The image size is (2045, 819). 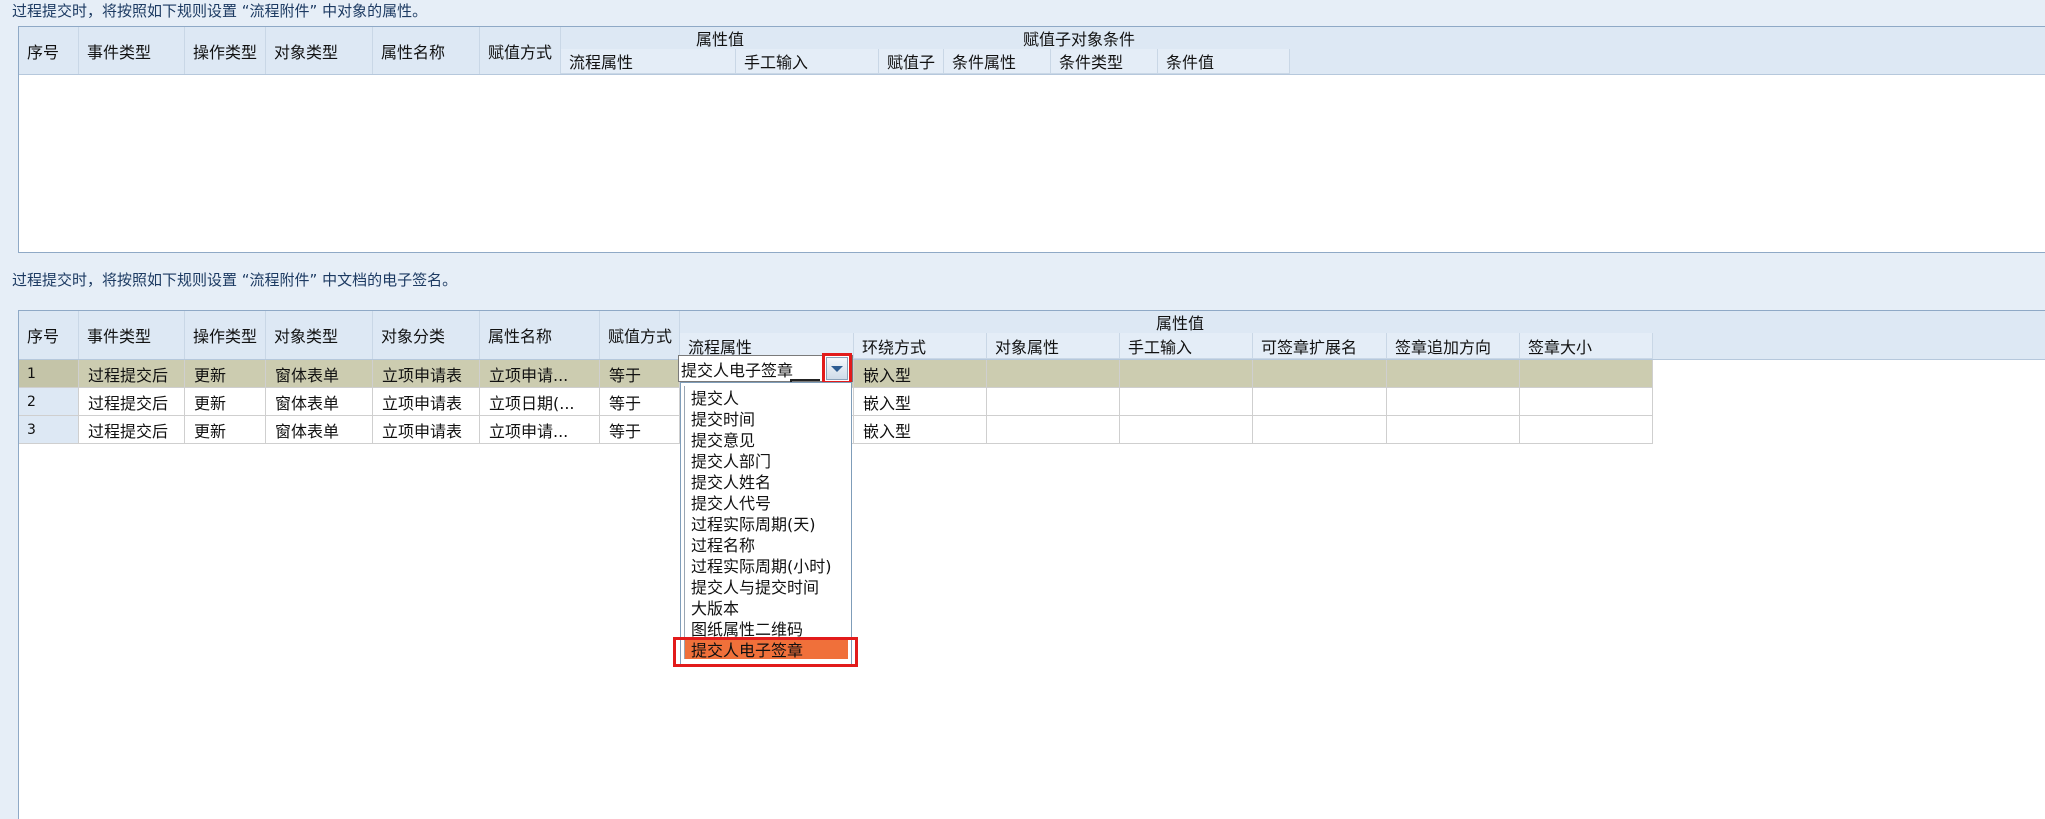 What do you see at coordinates (920, 346) in the screenshot?
I see `col-wrap-mode: 环绕方式` at bounding box center [920, 346].